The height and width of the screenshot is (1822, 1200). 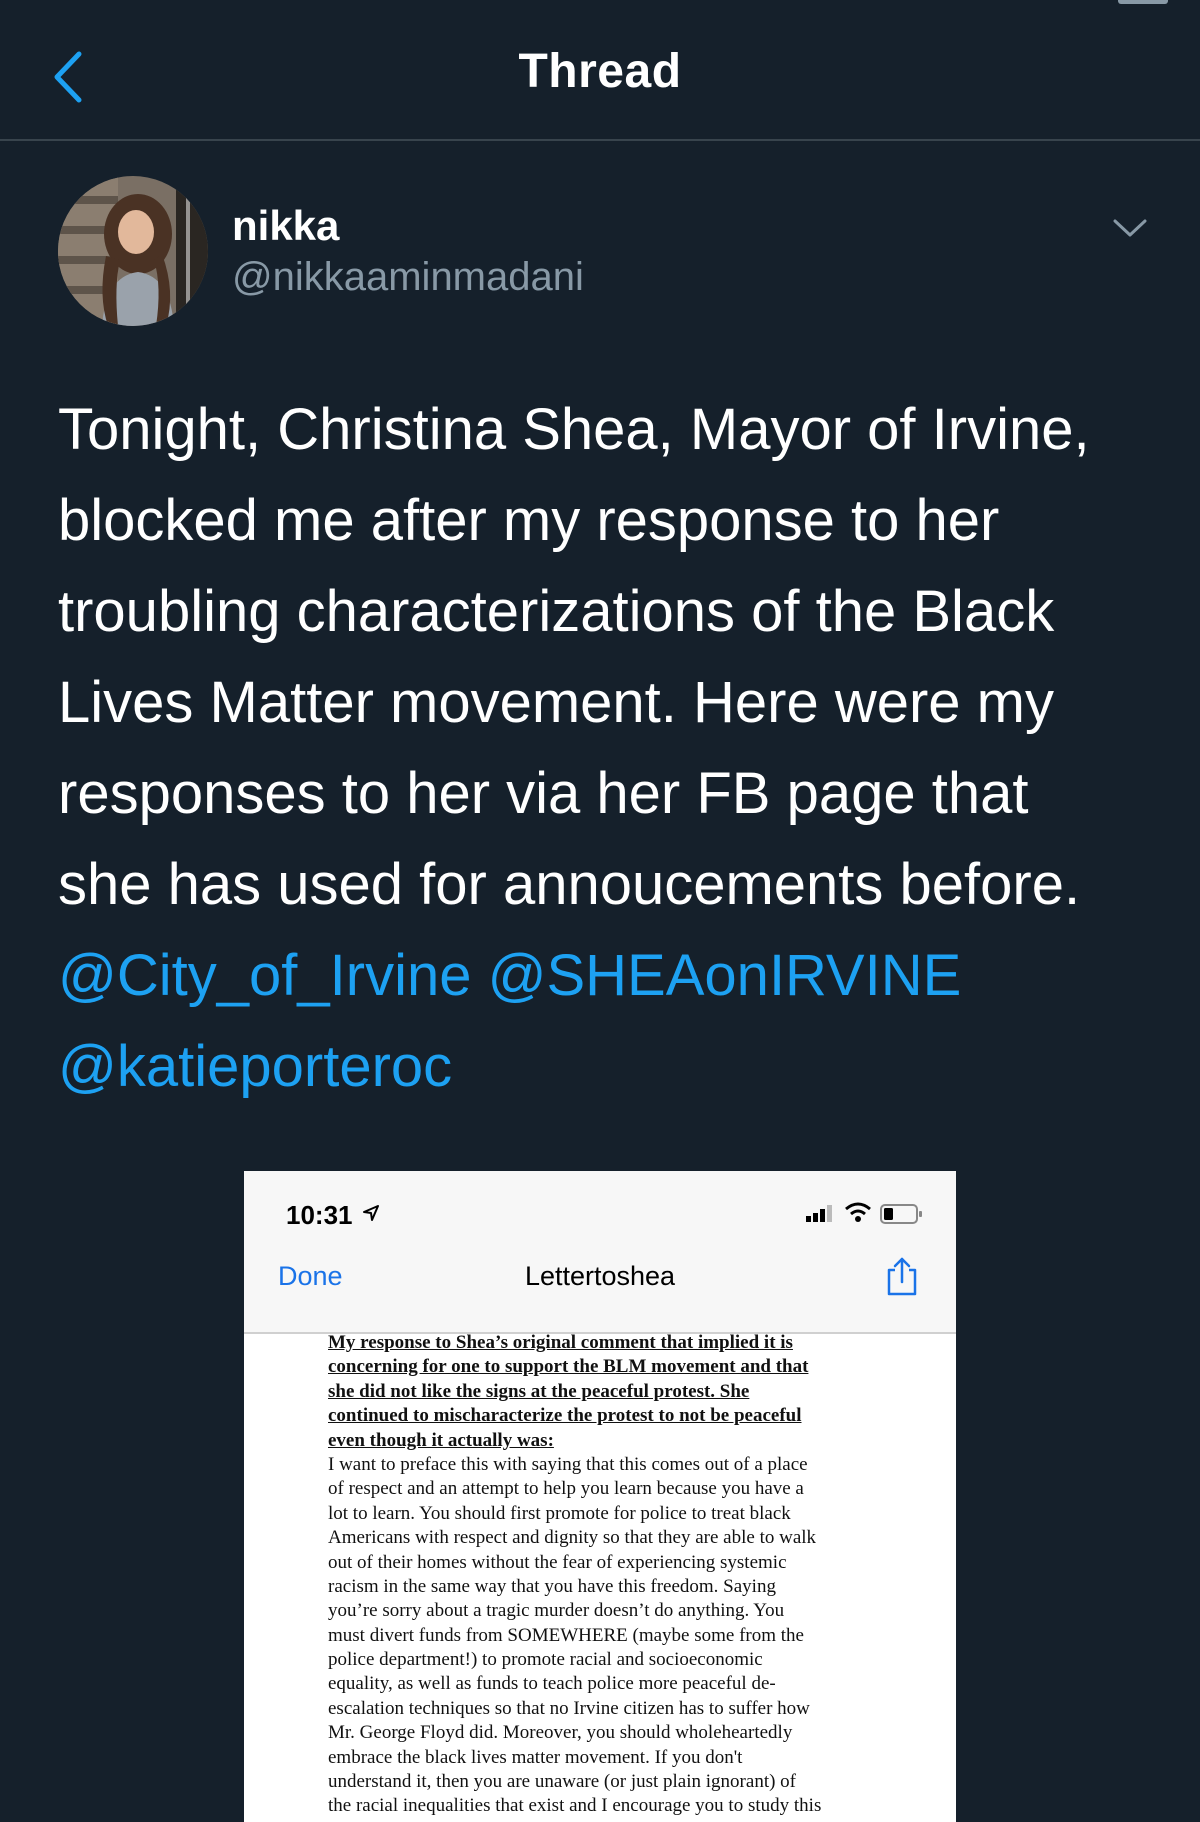 What do you see at coordinates (618, 1066) in the screenshot?
I see `mentions-line: @katieporteroc` at bounding box center [618, 1066].